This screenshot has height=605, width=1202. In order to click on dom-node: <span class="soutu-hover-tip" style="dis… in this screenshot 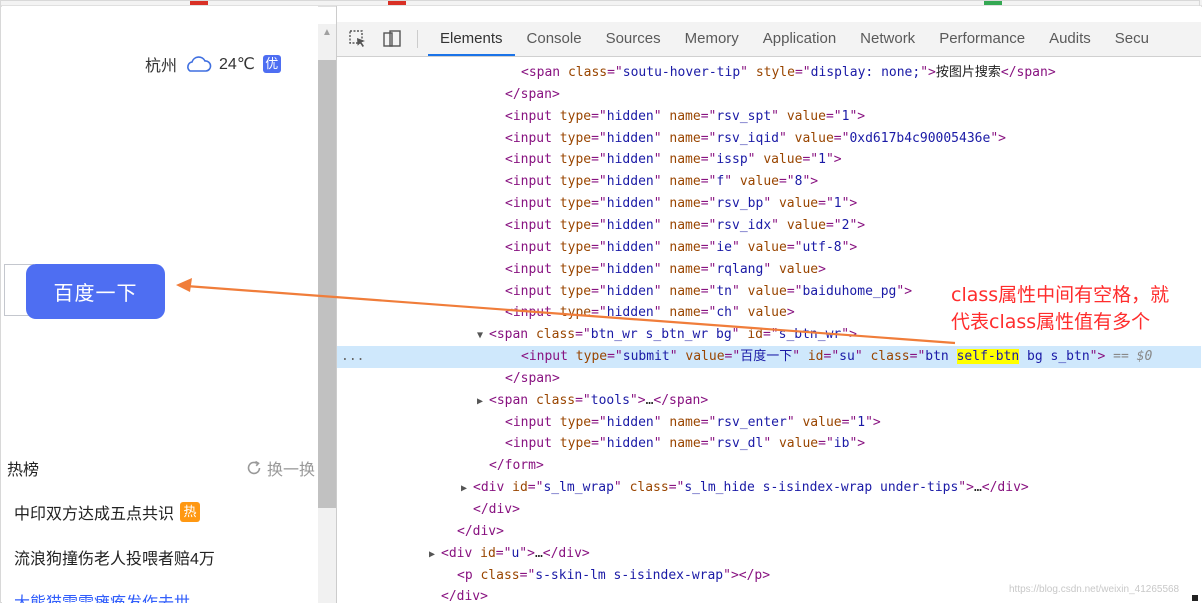, I will do `click(769, 73)`.